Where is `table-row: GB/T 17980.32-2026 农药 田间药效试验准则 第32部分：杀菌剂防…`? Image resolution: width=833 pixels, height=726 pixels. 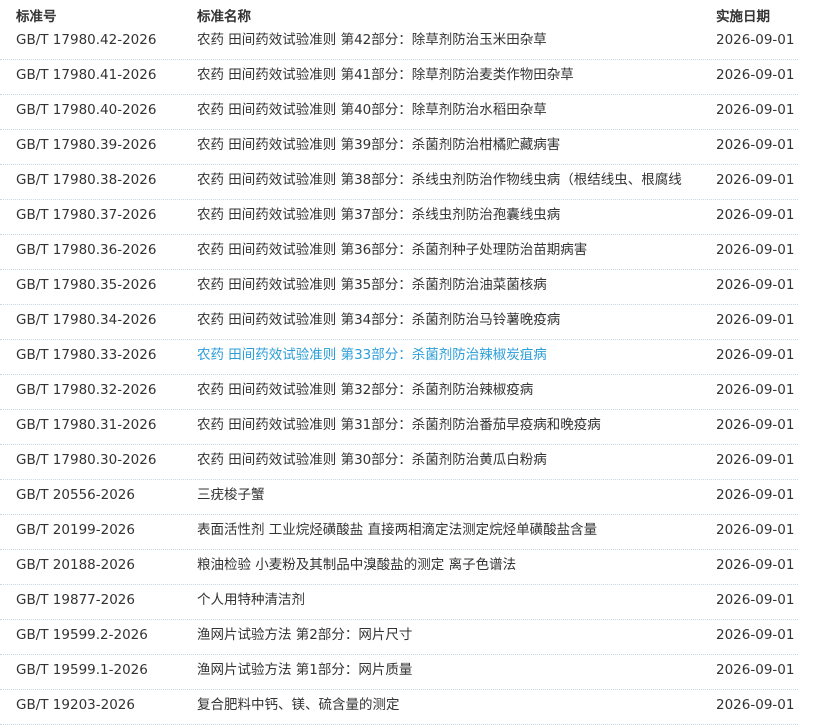
table-row: GB/T 17980.32-2026 农药 田间药效试验准则 第32部分：杀菌剂防… is located at coordinates (399, 392).